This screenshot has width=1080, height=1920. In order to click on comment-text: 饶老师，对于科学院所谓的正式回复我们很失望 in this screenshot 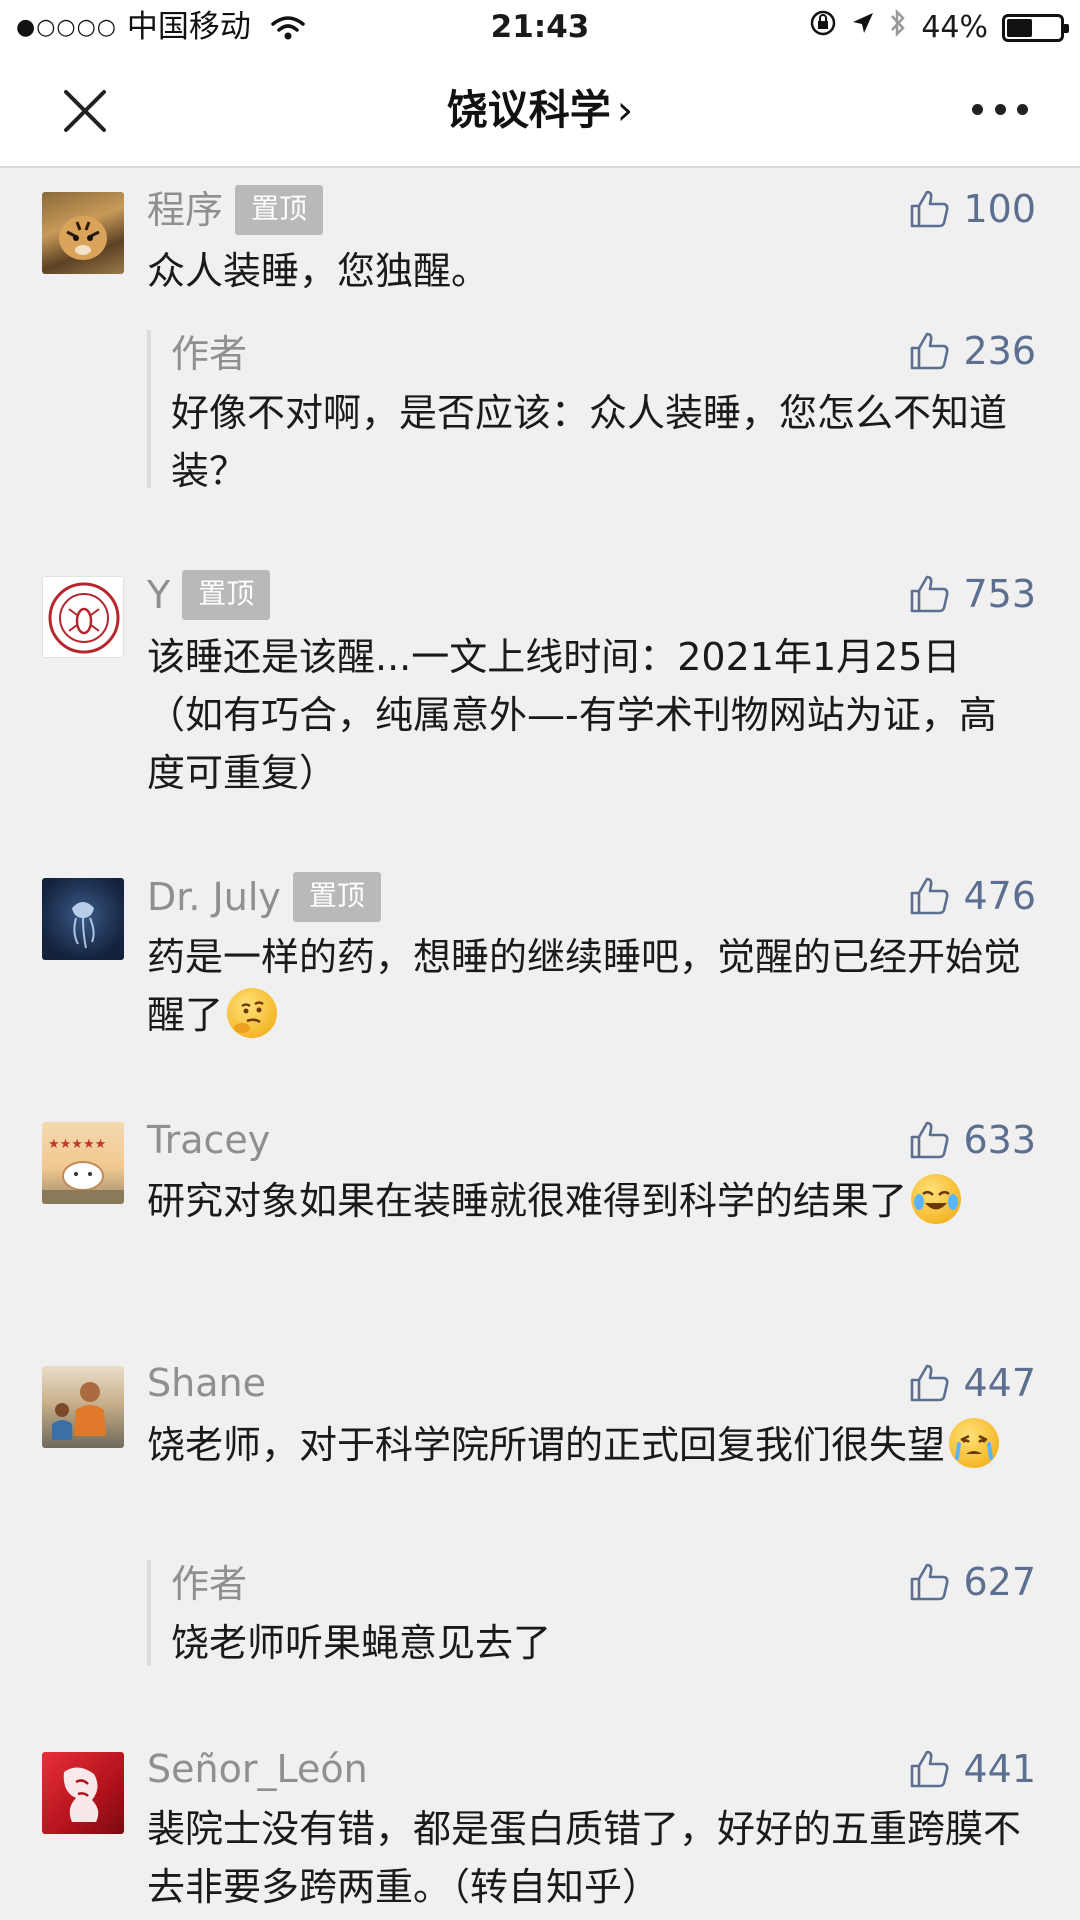, I will do `click(587, 1445)`.